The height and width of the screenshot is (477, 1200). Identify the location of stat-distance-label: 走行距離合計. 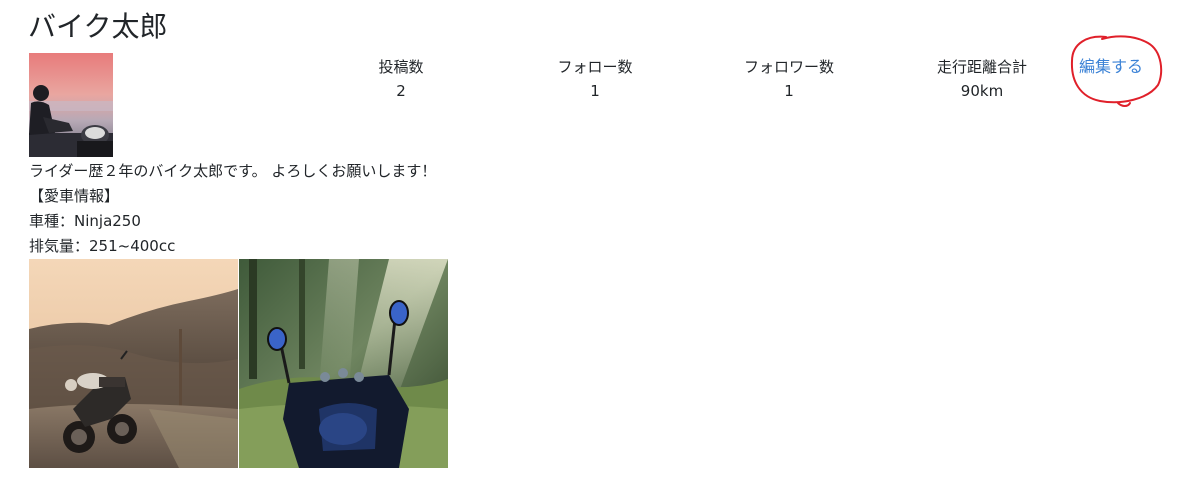
(981, 67).